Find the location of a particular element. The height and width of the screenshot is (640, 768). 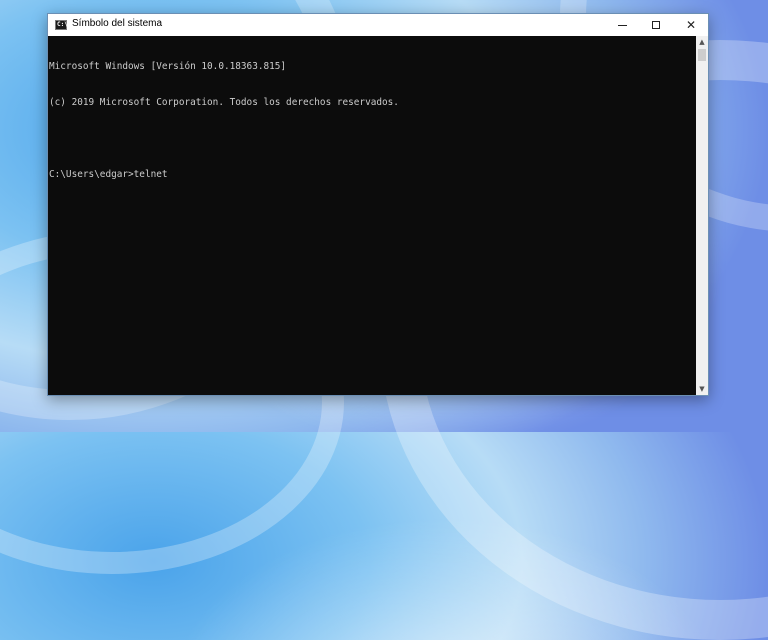

title-bar: C:\ Símbolo del sistema ✕ is located at coordinates (378, 25).